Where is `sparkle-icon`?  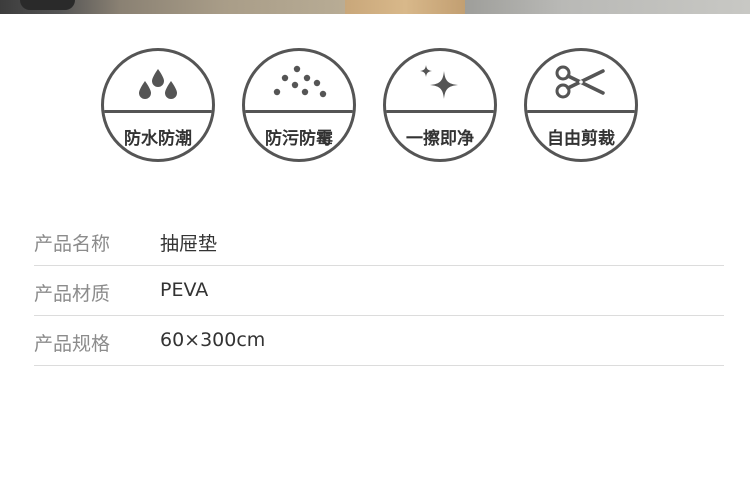
sparkle-icon is located at coordinates (439, 82).